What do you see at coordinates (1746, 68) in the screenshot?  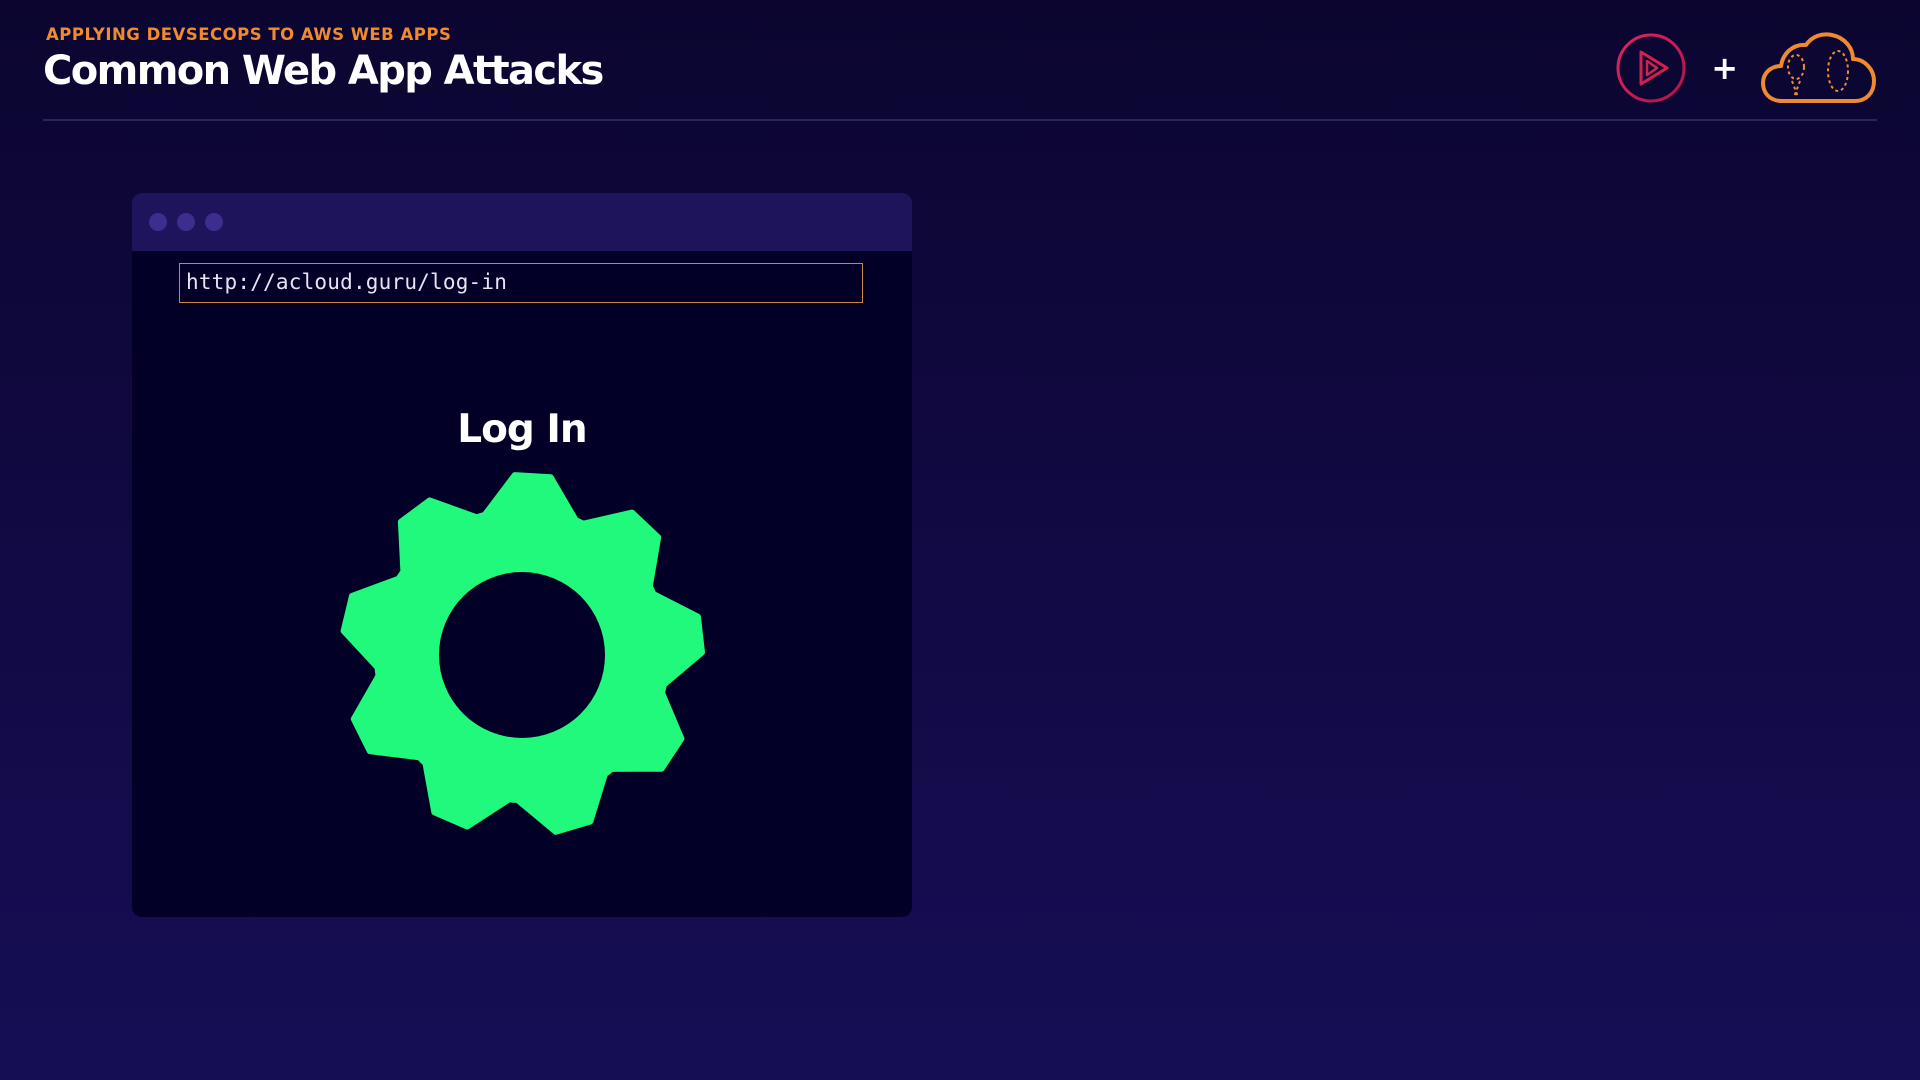 I see `brand-logos: +` at bounding box center [1746, 68].